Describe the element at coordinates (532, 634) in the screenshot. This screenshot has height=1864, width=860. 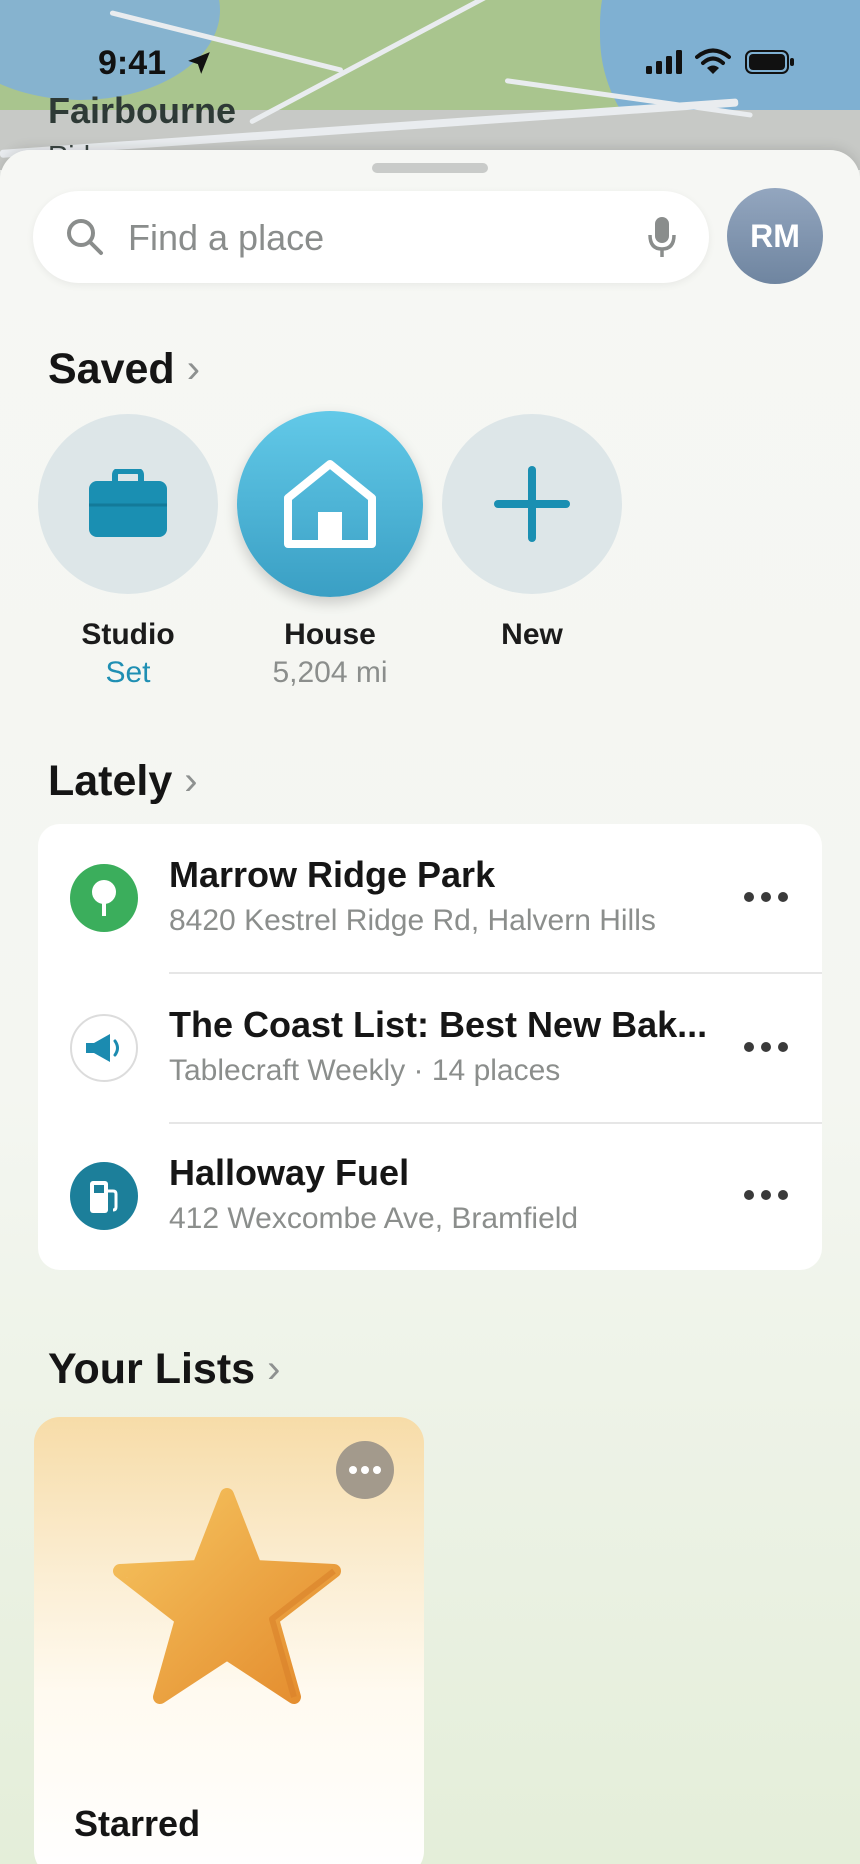
I see `saved-item-label: New` at that location.